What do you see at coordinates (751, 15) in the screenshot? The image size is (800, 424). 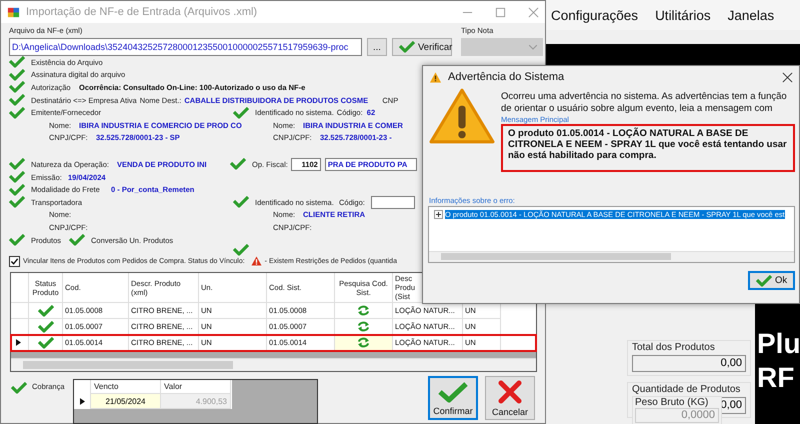 I see `menu-item: Janelas` at bounding box center [751, 15].